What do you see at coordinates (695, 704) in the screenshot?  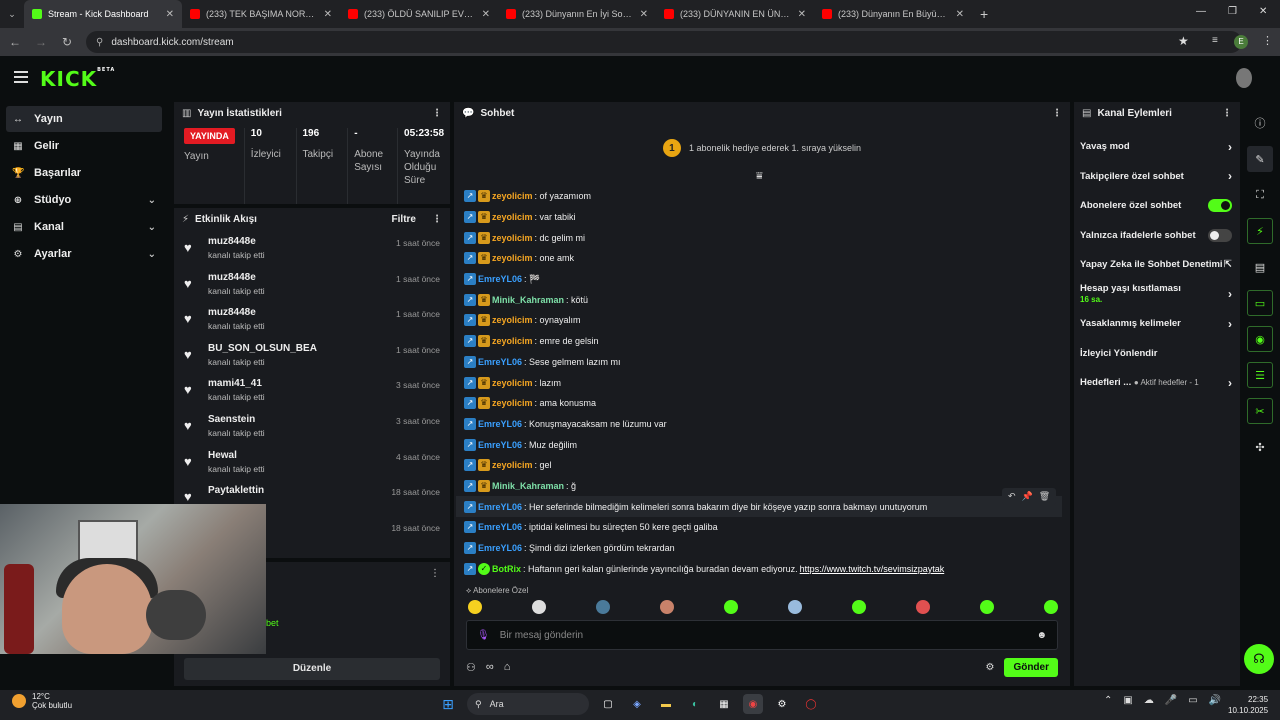 I see `edge-icon: ◐` at bounding box center [695, 704].